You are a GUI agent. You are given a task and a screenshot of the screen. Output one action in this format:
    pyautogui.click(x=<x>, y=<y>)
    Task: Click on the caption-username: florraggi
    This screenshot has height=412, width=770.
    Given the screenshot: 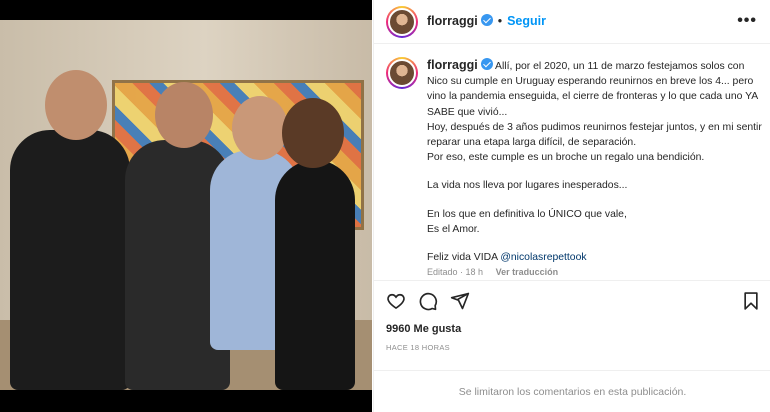 What is the action you would take?
    pyautogui.click(x=452, y=65)
    